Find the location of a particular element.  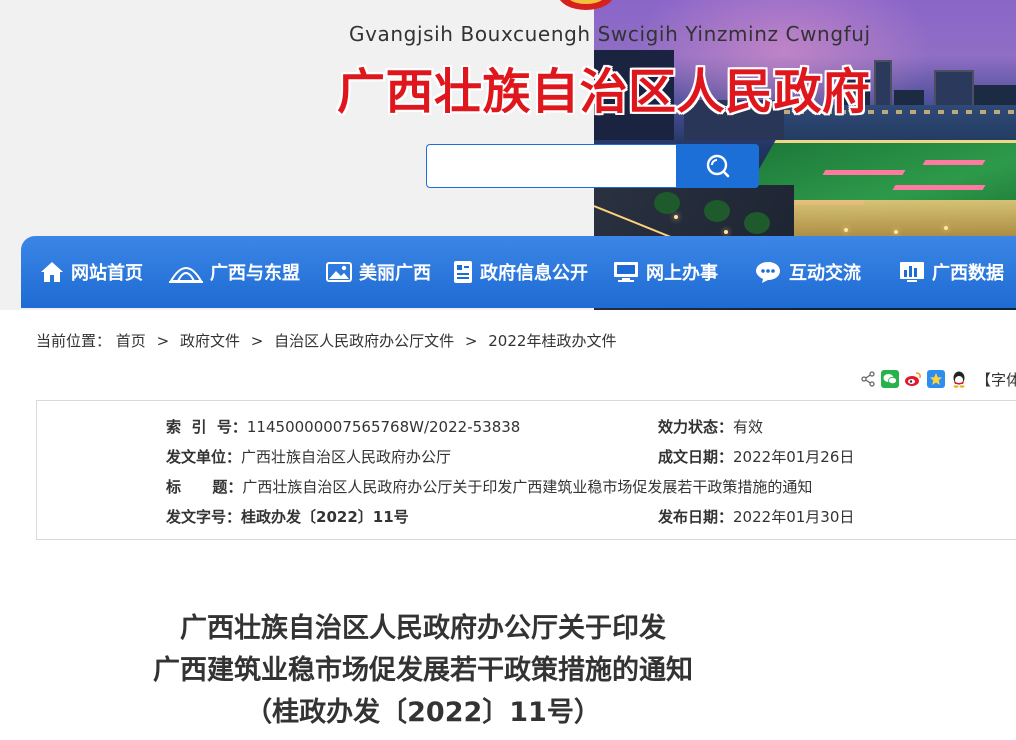

metadata-value: 11450000007565768W/2022-53838 is located at coordinates (383, 427).